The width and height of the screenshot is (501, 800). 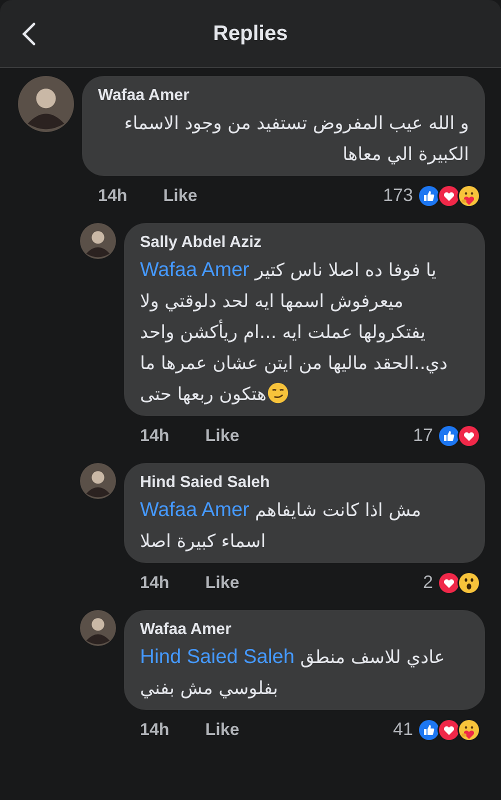 I want to click on page-title: Replies, so click(x=250, y=33).